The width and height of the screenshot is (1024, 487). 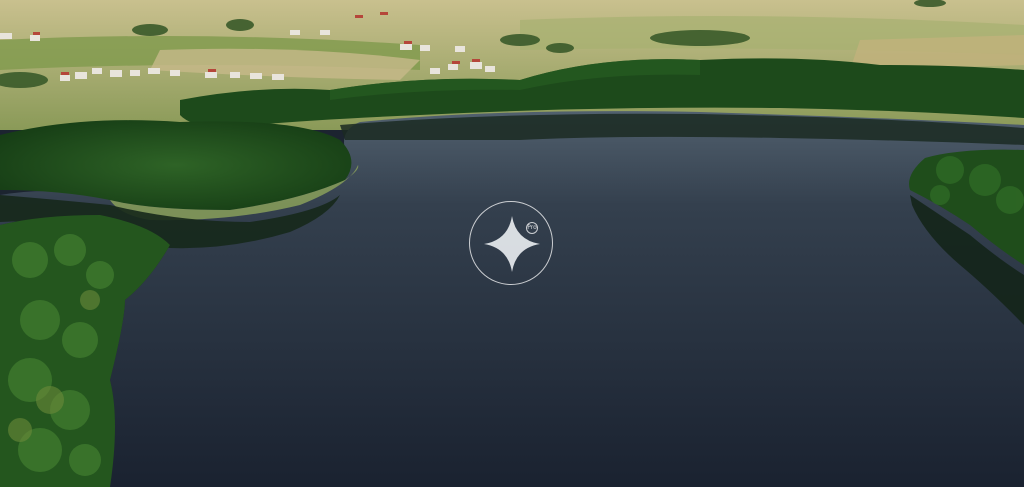 I want to click on sparkle-play-icon, so click(x=512, y=244).